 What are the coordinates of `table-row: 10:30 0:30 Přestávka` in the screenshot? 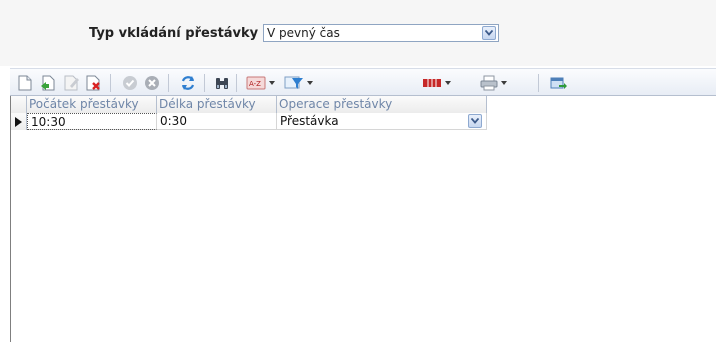 It's located at (249, 121).